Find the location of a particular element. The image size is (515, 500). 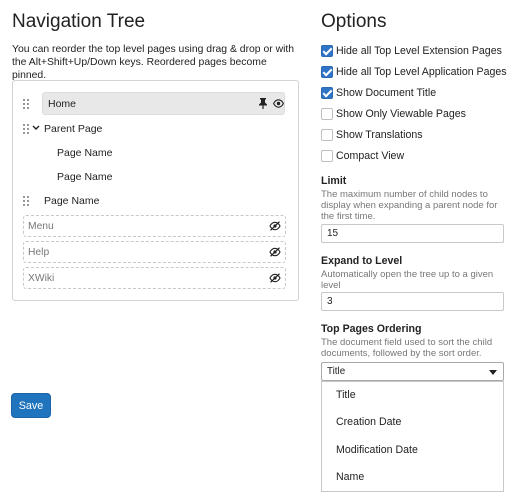

checkbox-compact-view: Compact View is located at coordinates (362, 156).